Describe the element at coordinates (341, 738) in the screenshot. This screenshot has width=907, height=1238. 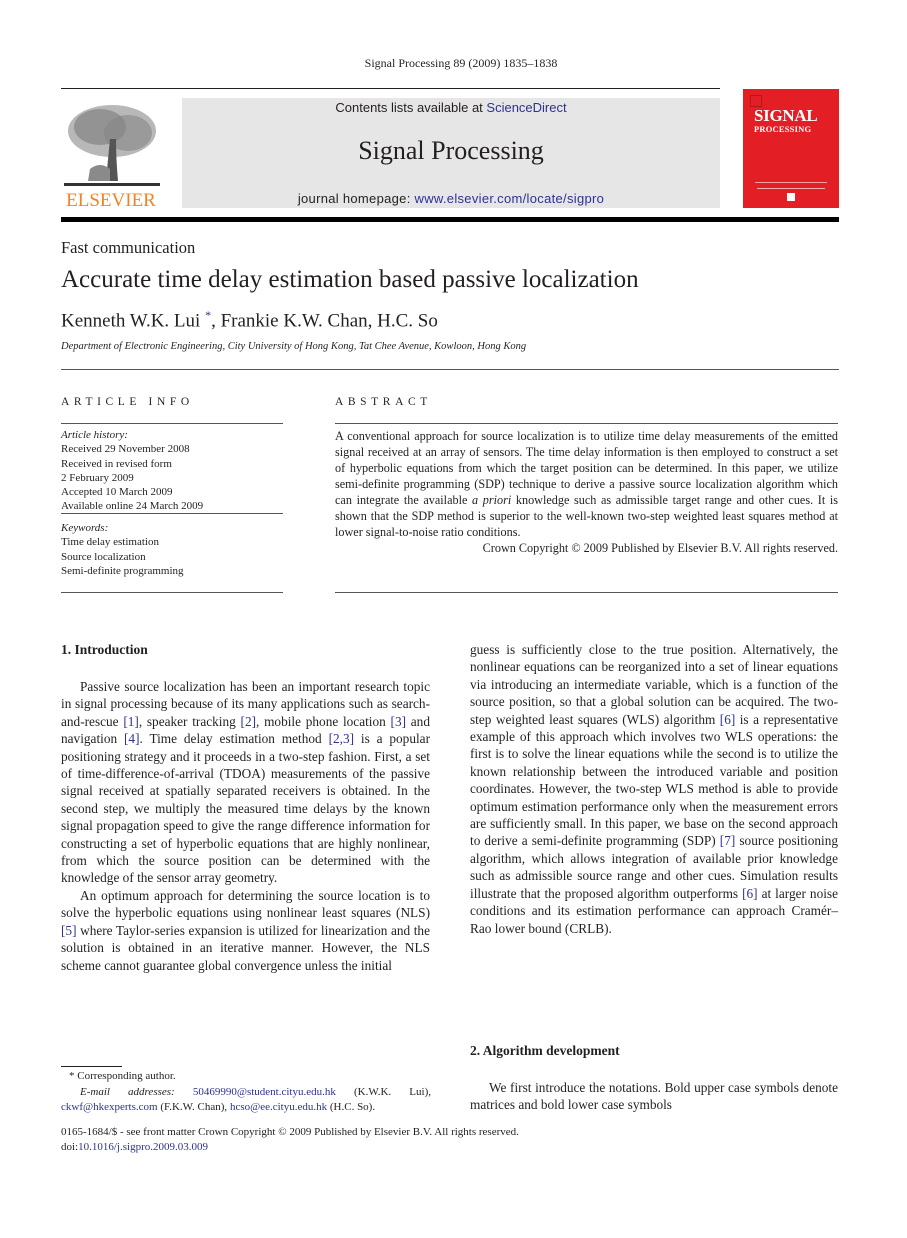
I see `citation-link: [2,3]` at that location.